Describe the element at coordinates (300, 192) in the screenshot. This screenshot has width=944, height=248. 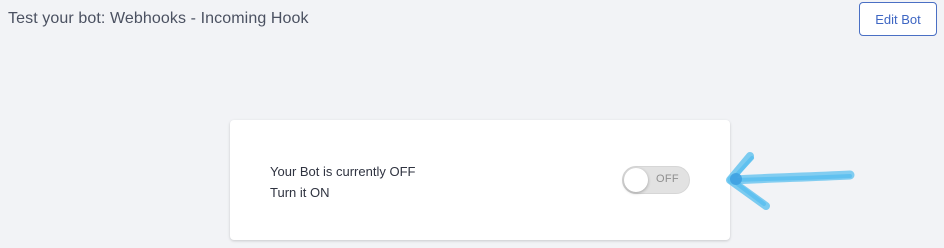
I see `turn-on-label: Turn it ON` at that location.